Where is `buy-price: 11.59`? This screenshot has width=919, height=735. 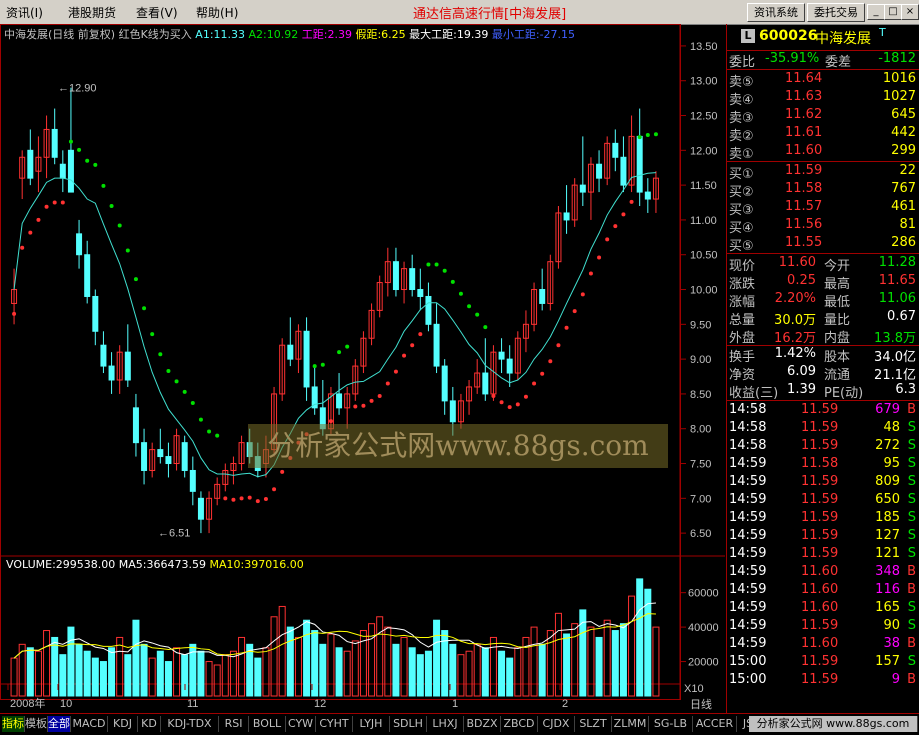 buy-price: 11.59 is located at coordinates (804, 170).